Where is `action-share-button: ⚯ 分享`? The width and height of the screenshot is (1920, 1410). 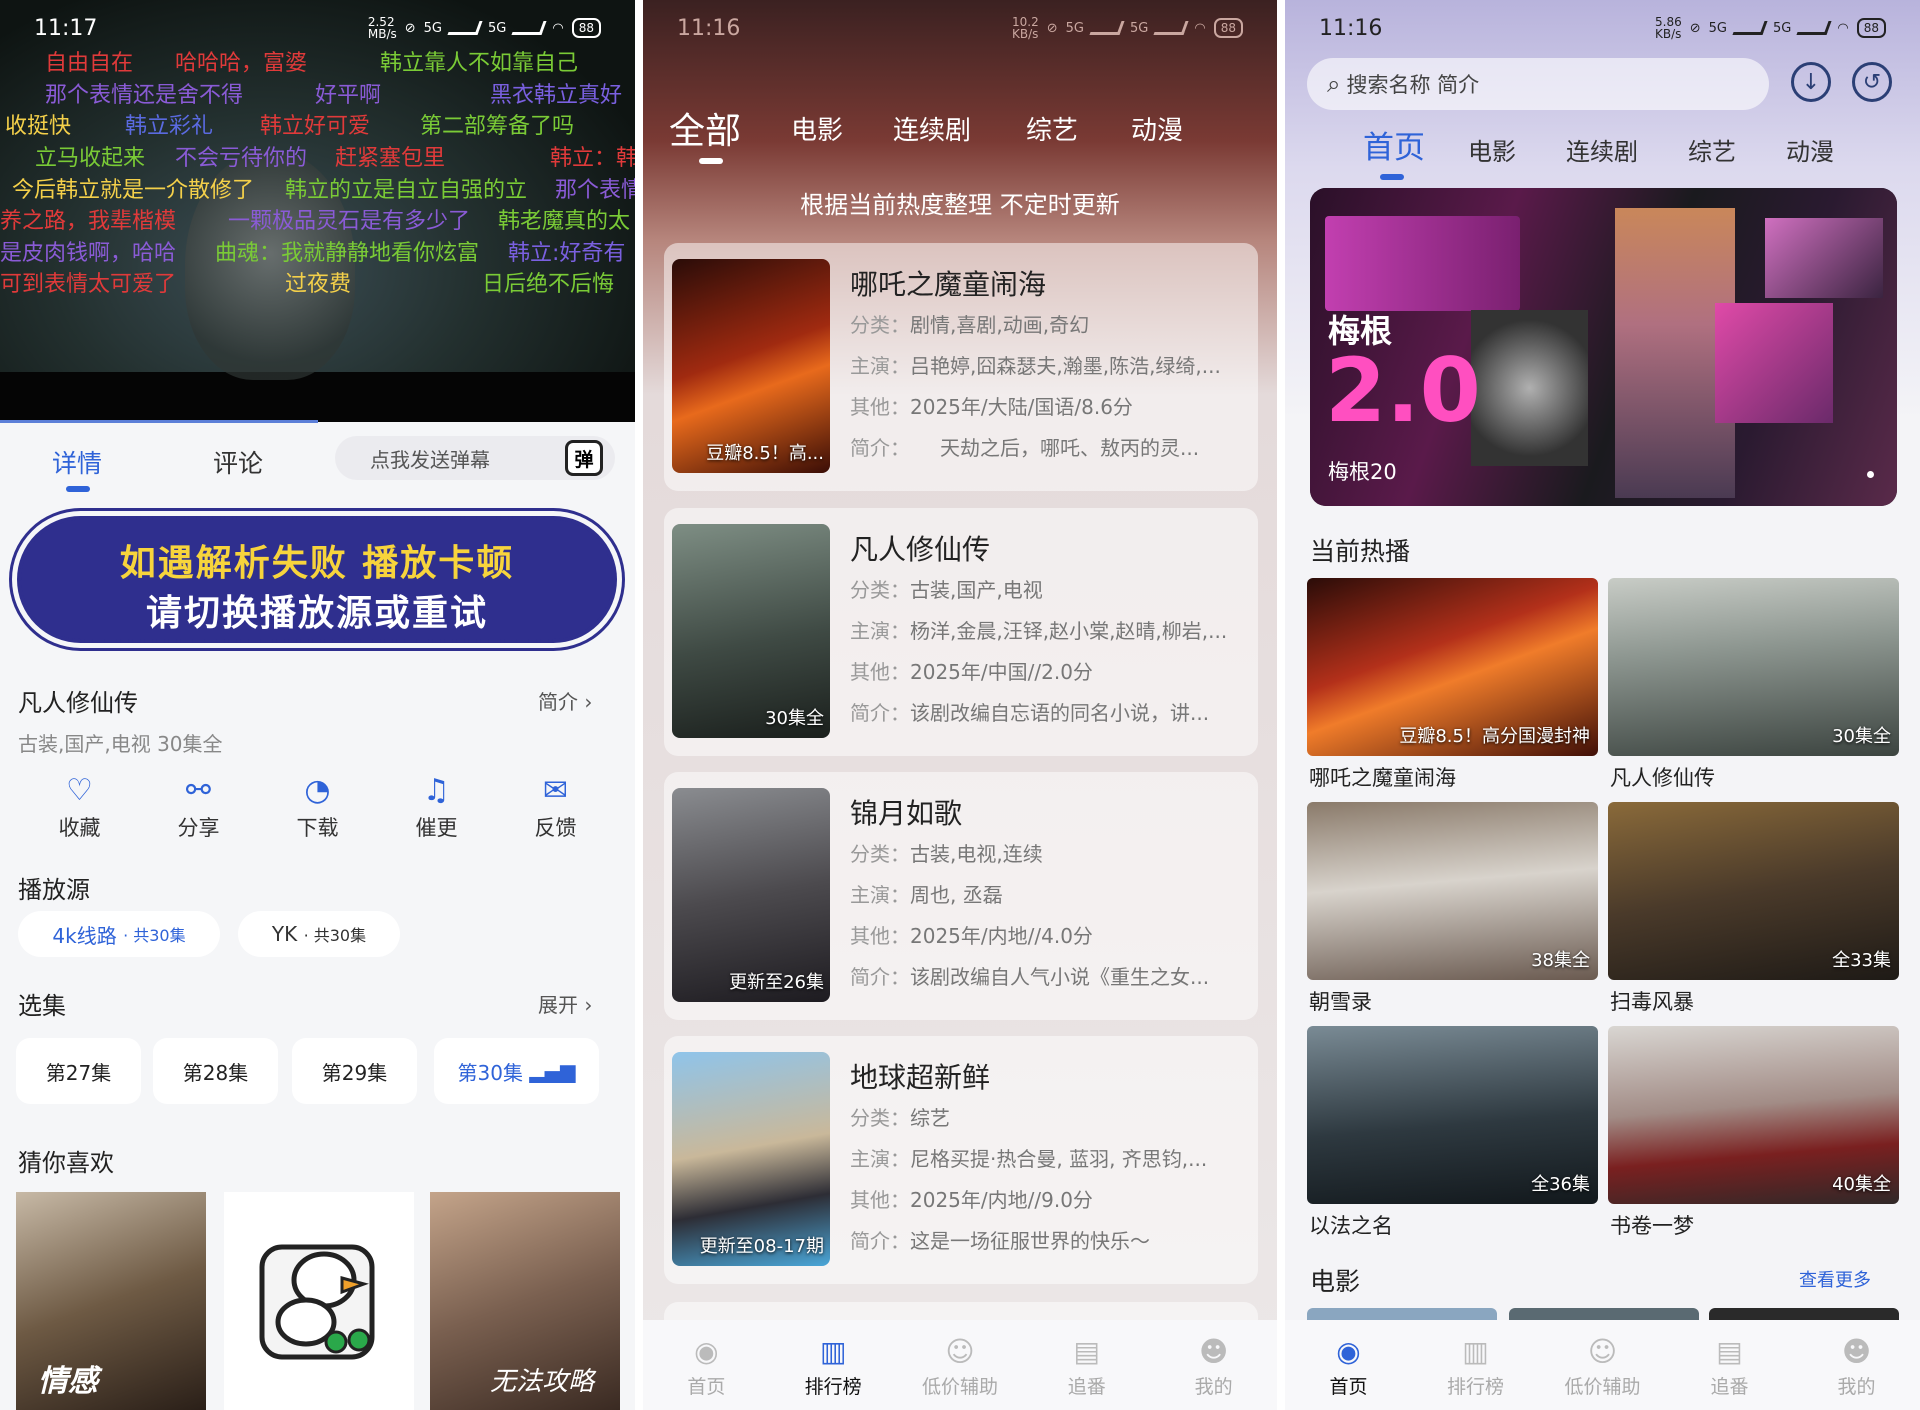 action-share-button: ⚯ 分享 is located at coordinates (199, 806).